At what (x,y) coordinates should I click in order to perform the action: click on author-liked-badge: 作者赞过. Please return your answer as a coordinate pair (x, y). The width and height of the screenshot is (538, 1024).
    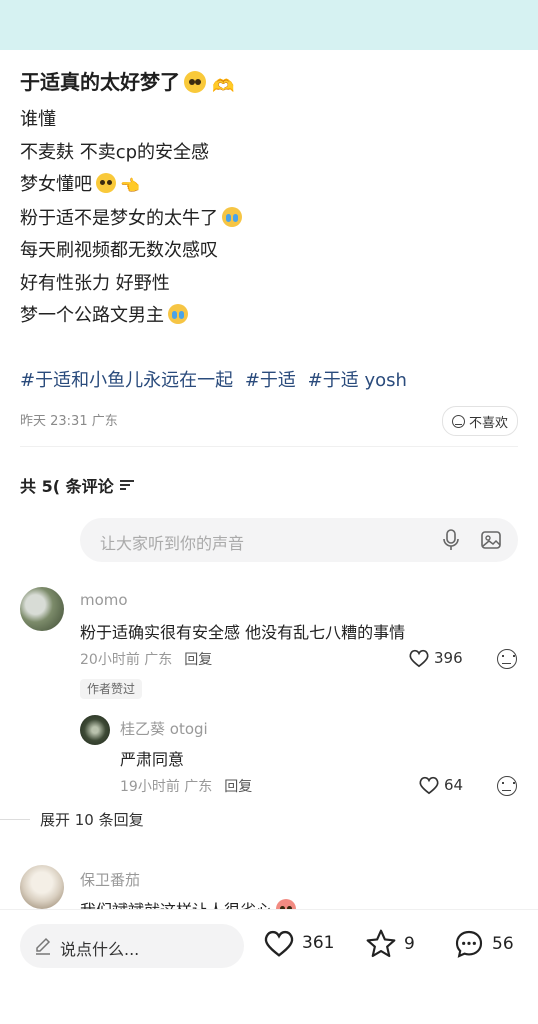
    Looking at the image, I should click on (111, 689).